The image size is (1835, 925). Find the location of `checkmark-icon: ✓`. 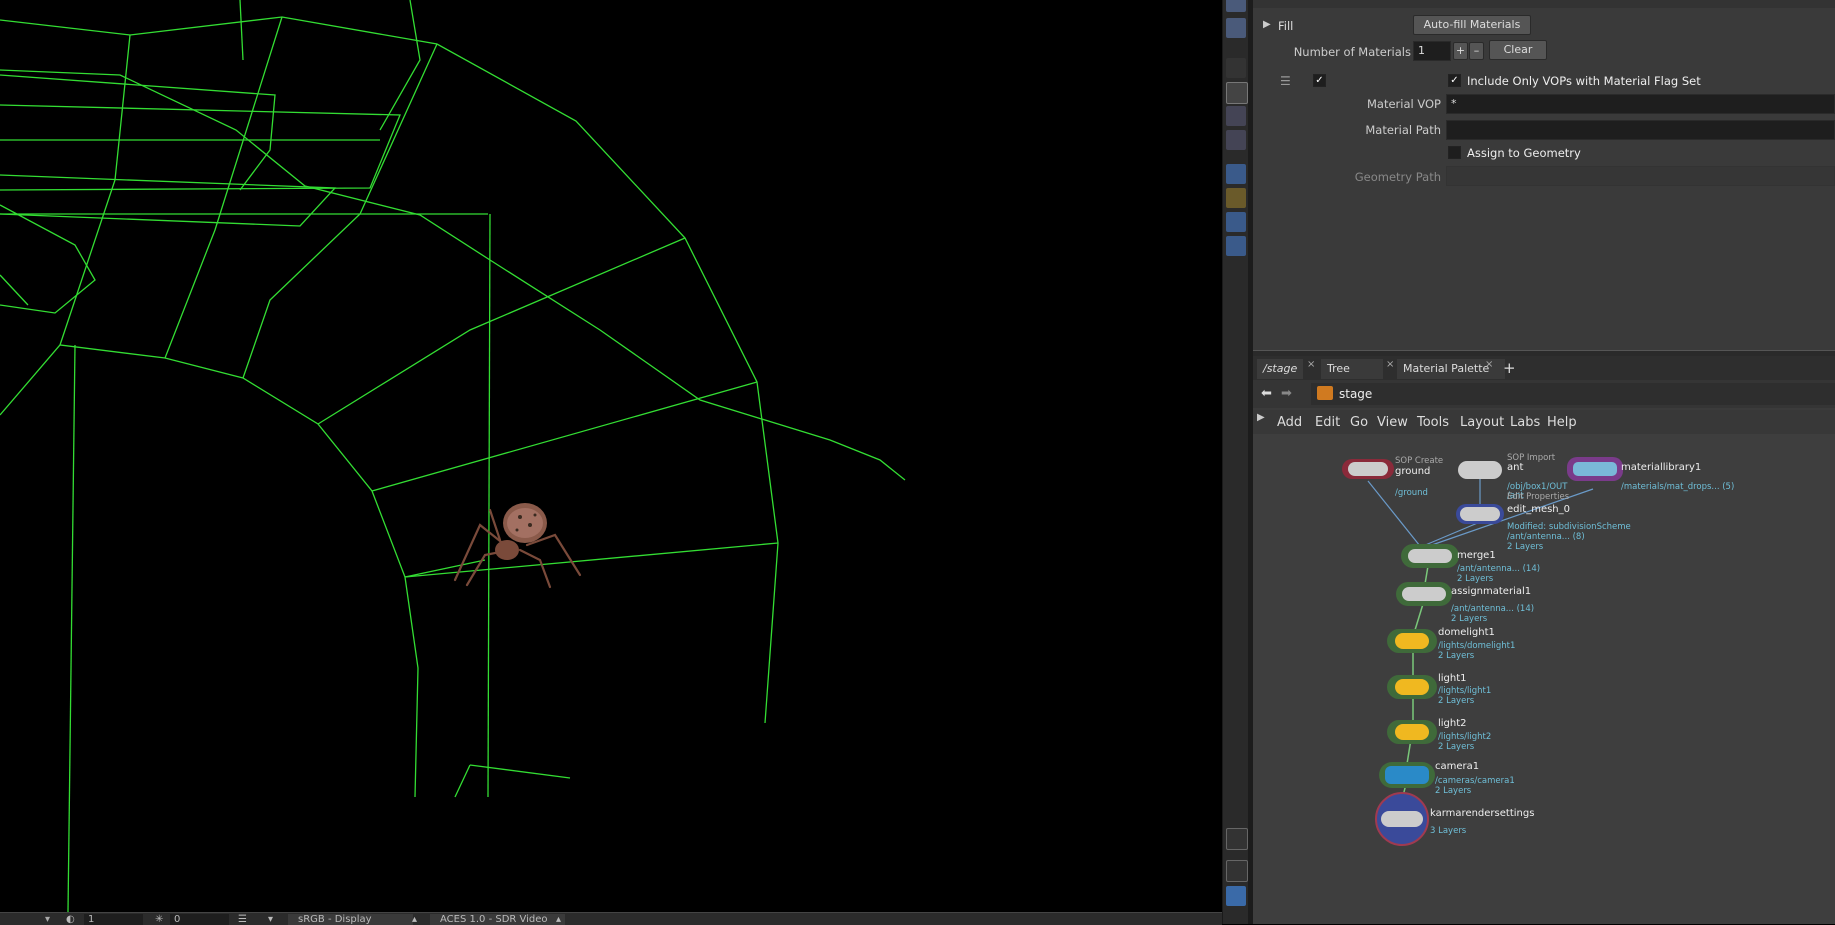

checkmark-icon: ✓ is located at coordinates (1319, 80).